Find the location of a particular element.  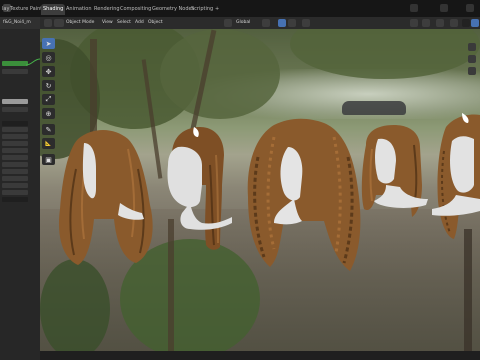

snap-icon is located at coordinates (282, 23).